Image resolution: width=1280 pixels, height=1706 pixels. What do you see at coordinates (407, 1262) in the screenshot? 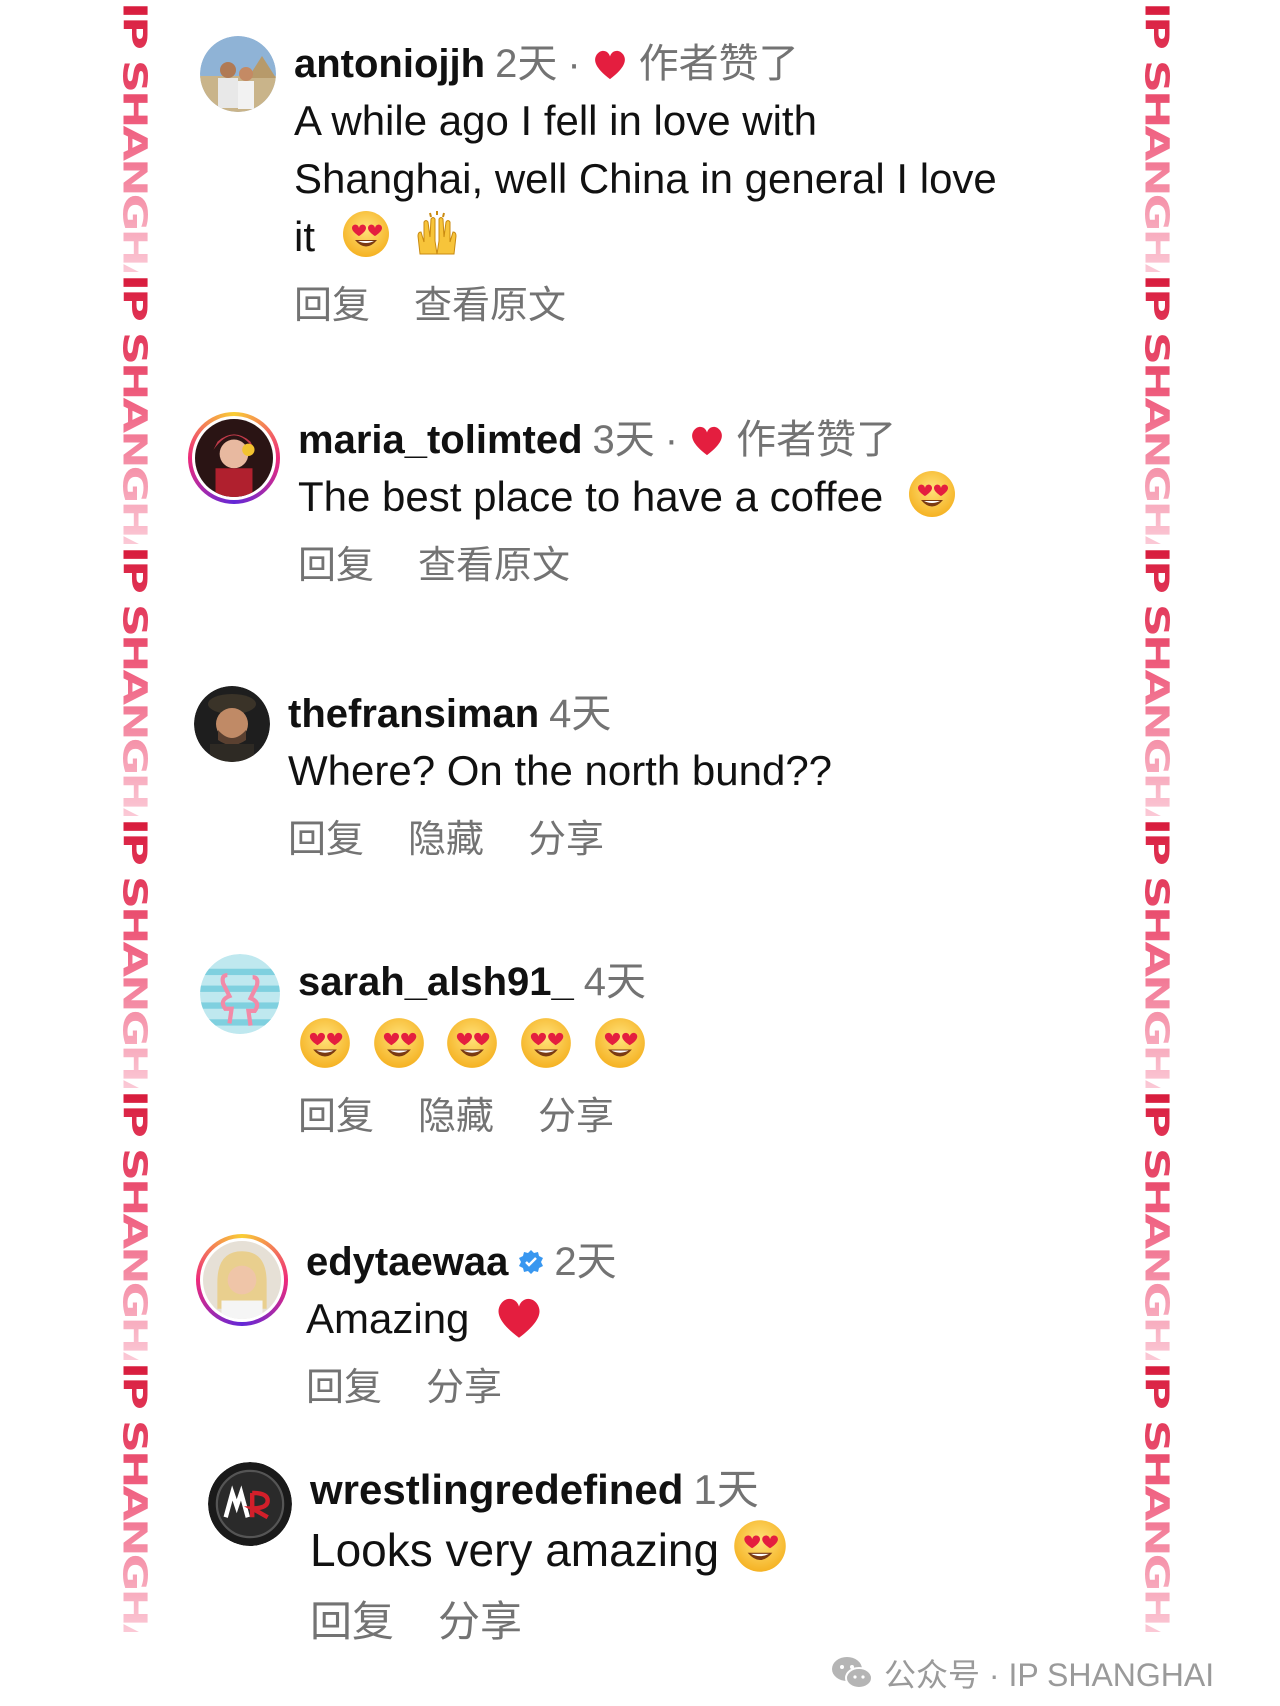
I see `username: edytaewaa` at bounding box center [407, 1262].